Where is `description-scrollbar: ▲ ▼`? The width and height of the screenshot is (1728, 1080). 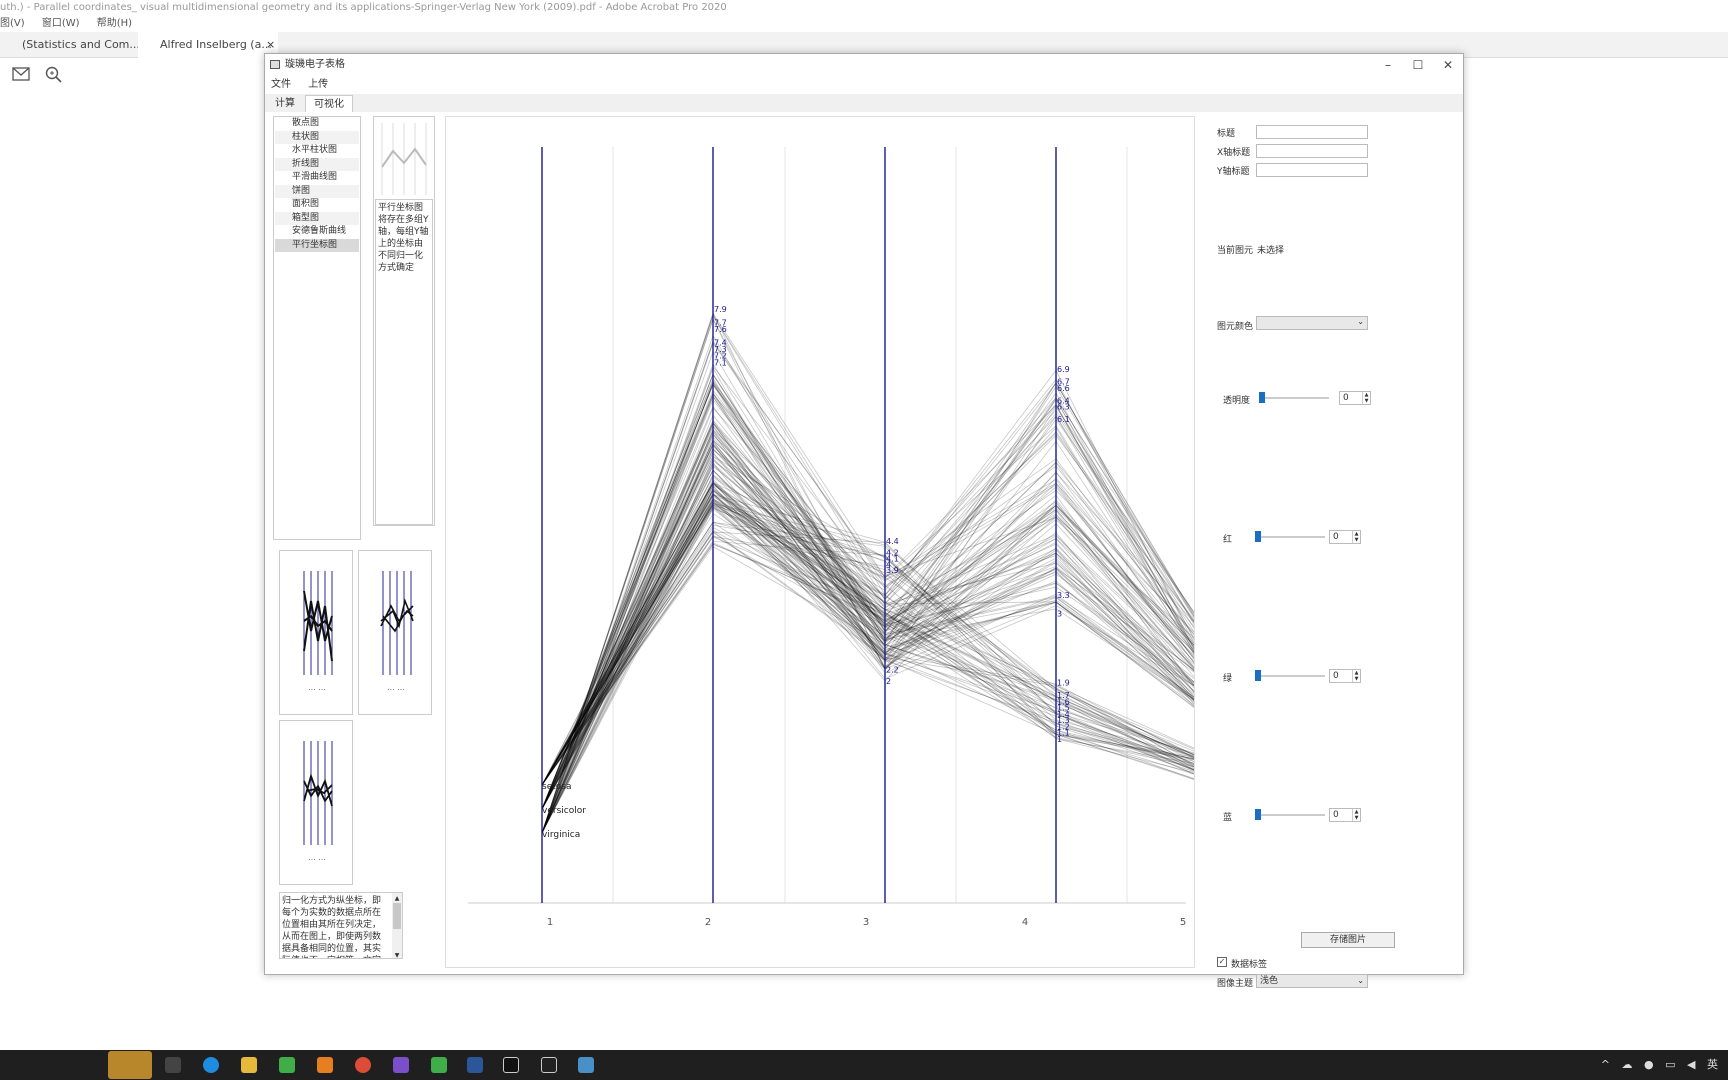
description-scrollbar: ▲ ▼ is located at coordinates (397, 925).